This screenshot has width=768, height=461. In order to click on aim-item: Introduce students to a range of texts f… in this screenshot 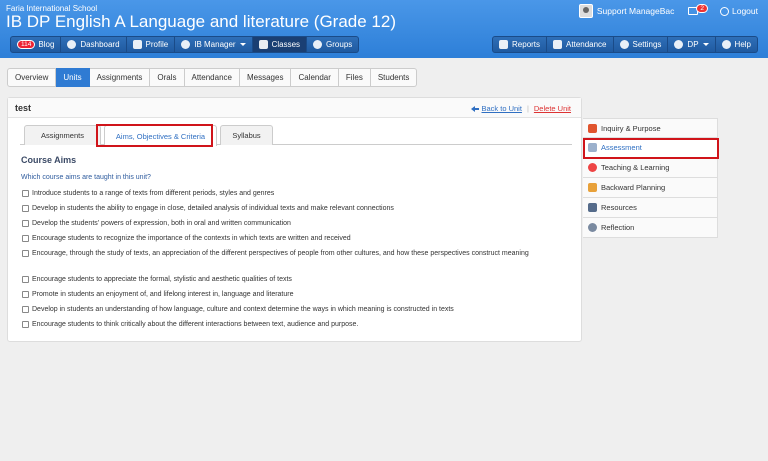, I will do `click(292, 194)`.